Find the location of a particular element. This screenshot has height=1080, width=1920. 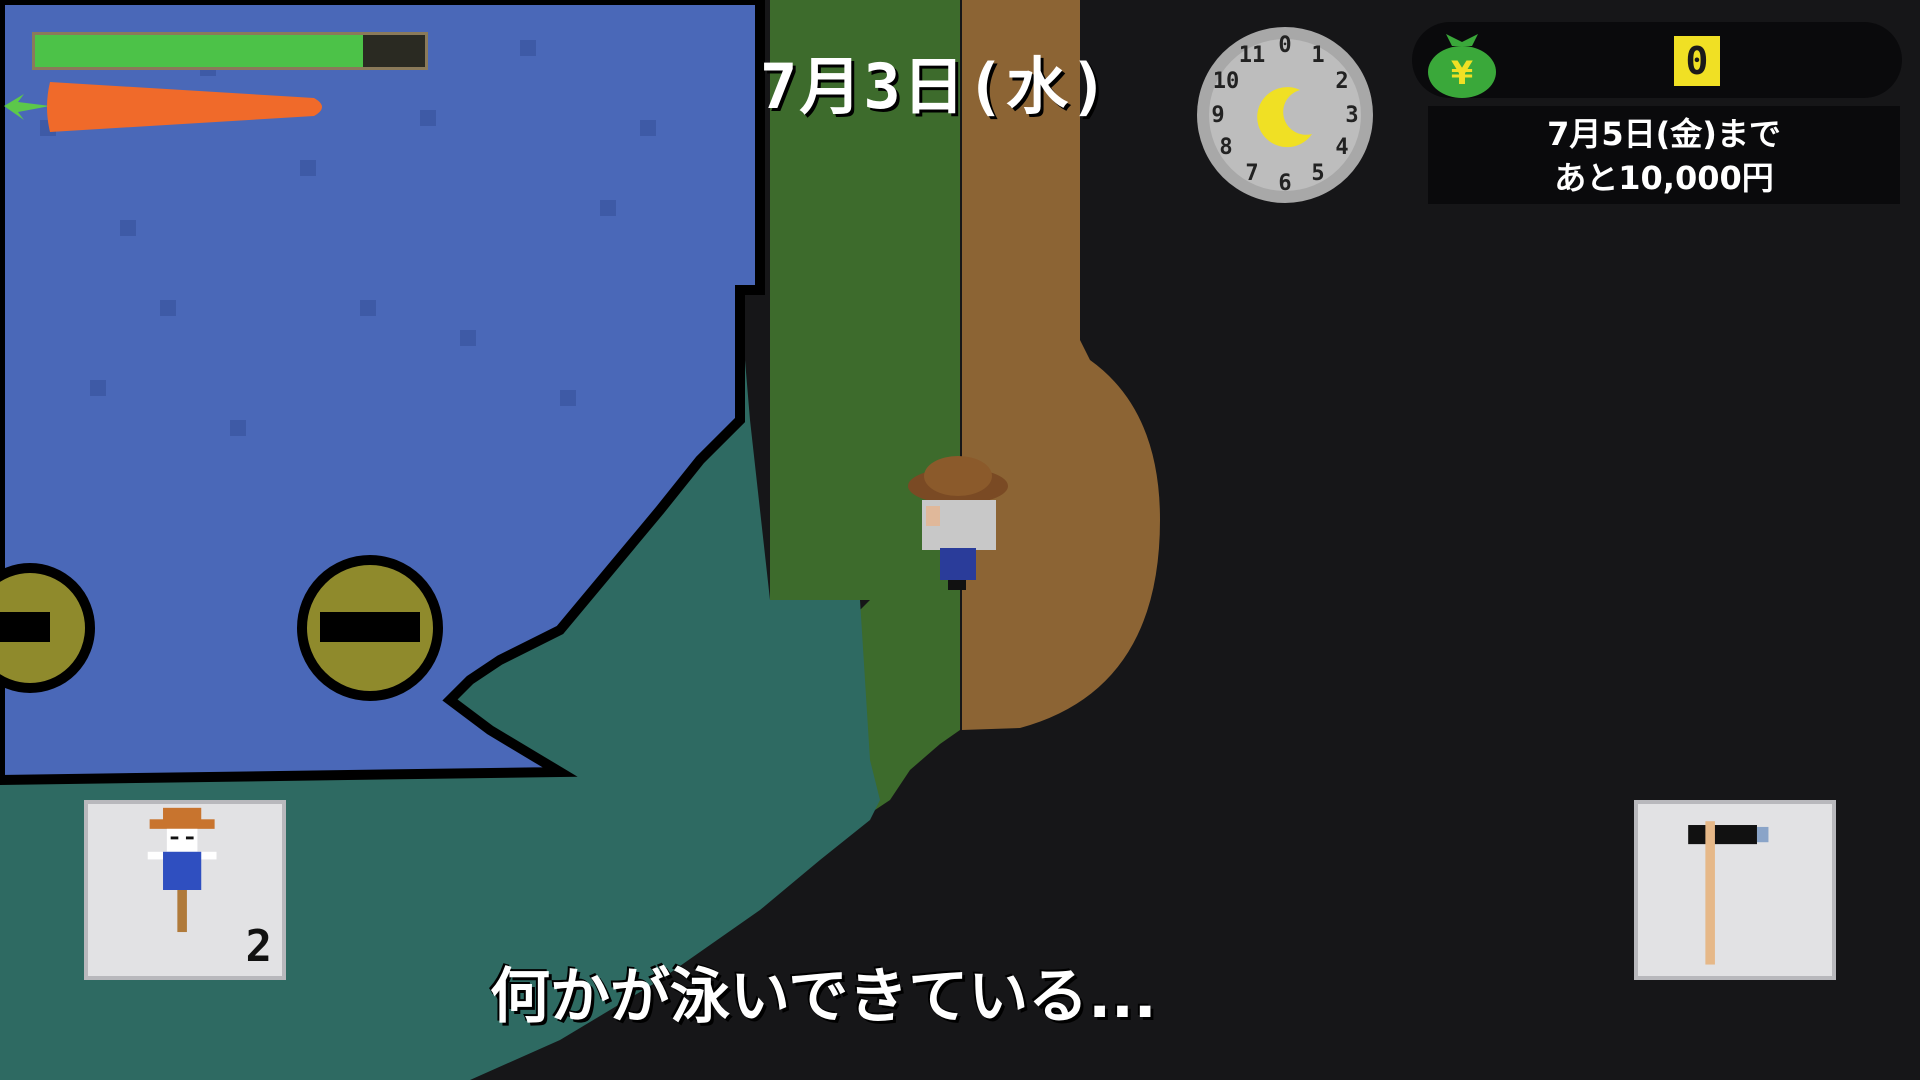

health-bar is located at coordinates (230, 51).